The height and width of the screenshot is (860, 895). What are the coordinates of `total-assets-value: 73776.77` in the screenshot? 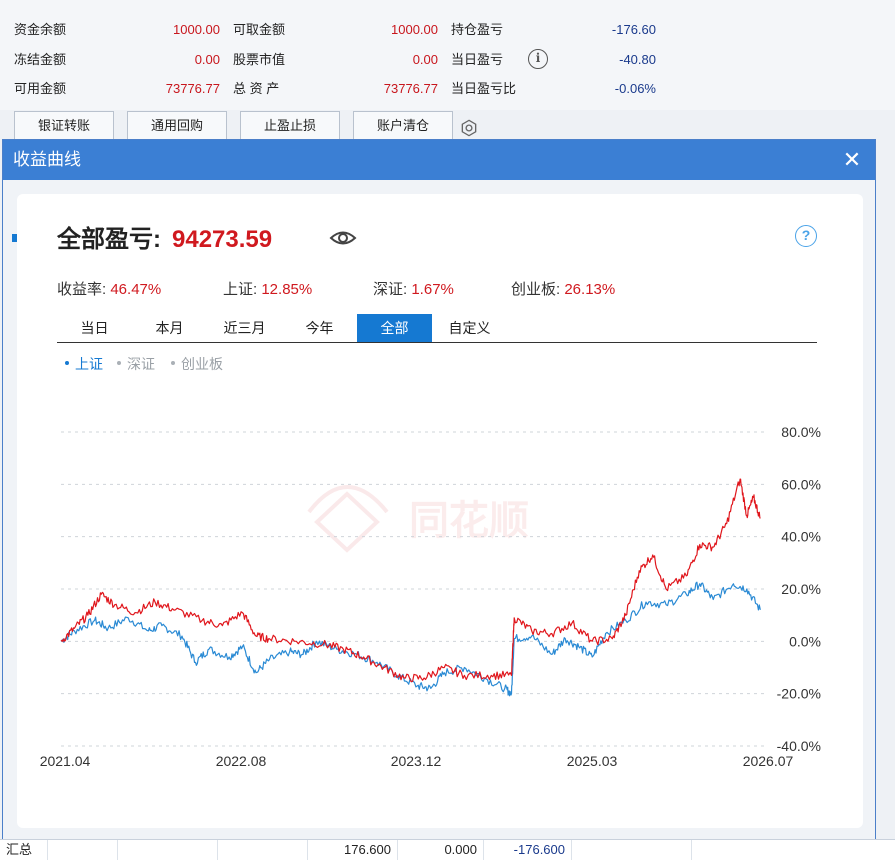 It's located at (410, 88).